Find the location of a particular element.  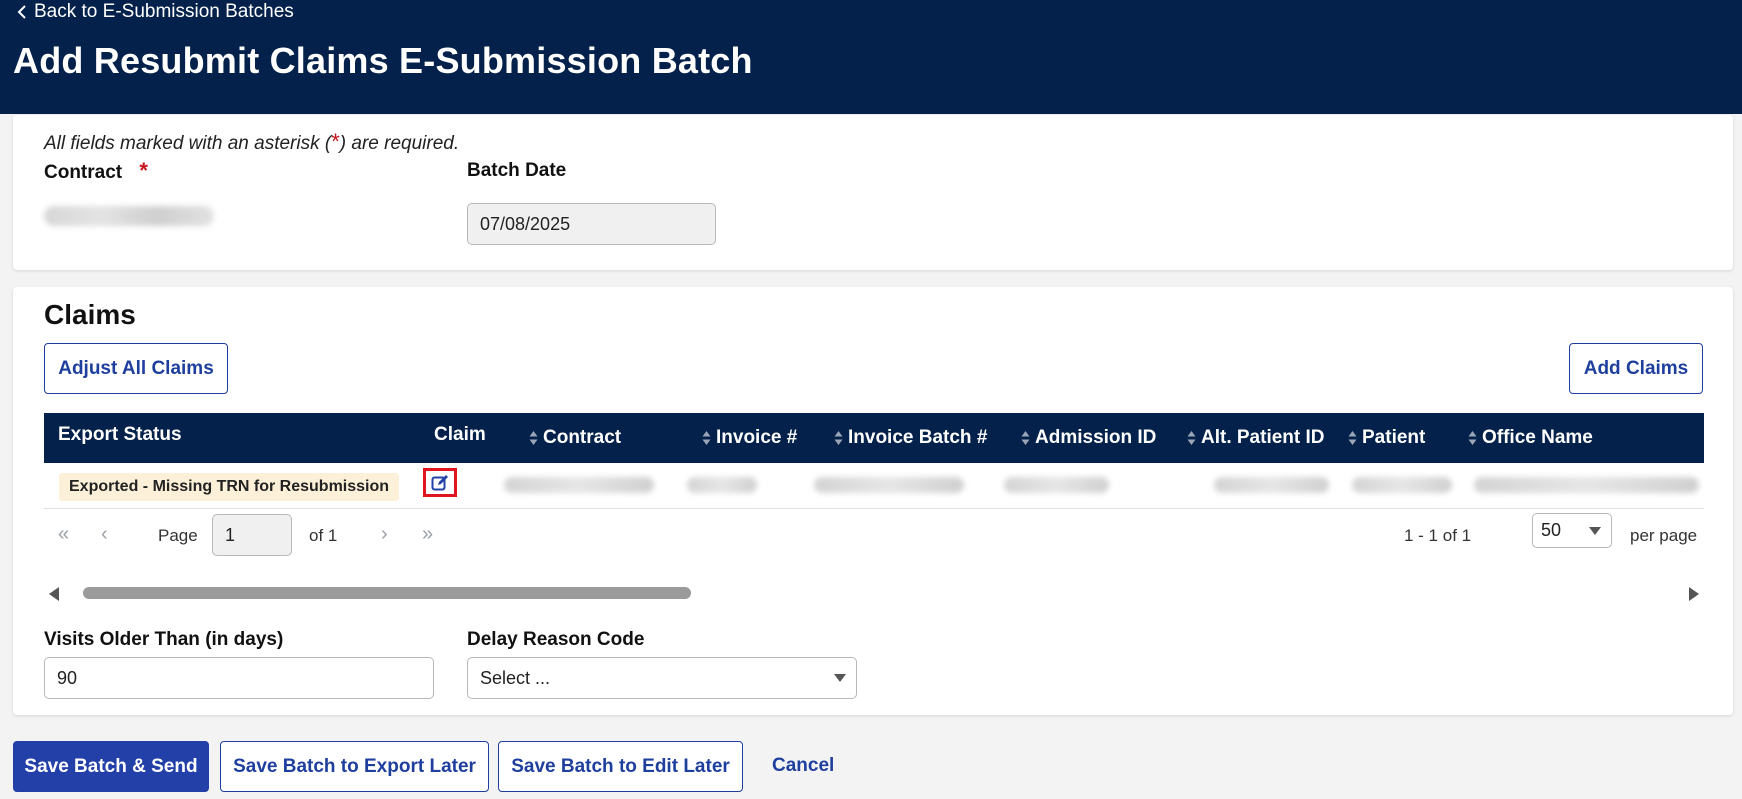

page-title: Add Resubmit Claims E-Submission Batch is located at coordinates (383, 60).